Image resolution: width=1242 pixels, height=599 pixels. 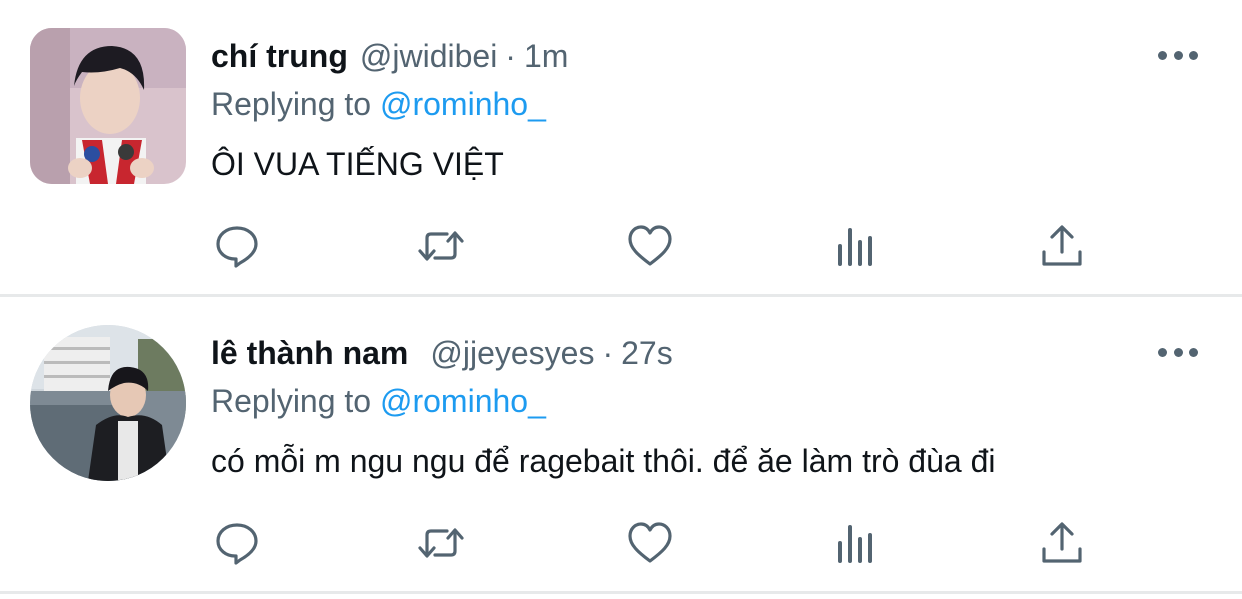 I want to click on tweet-header: lê thành nam @jjeyesyes · 27s, so click(x=442, y=353).